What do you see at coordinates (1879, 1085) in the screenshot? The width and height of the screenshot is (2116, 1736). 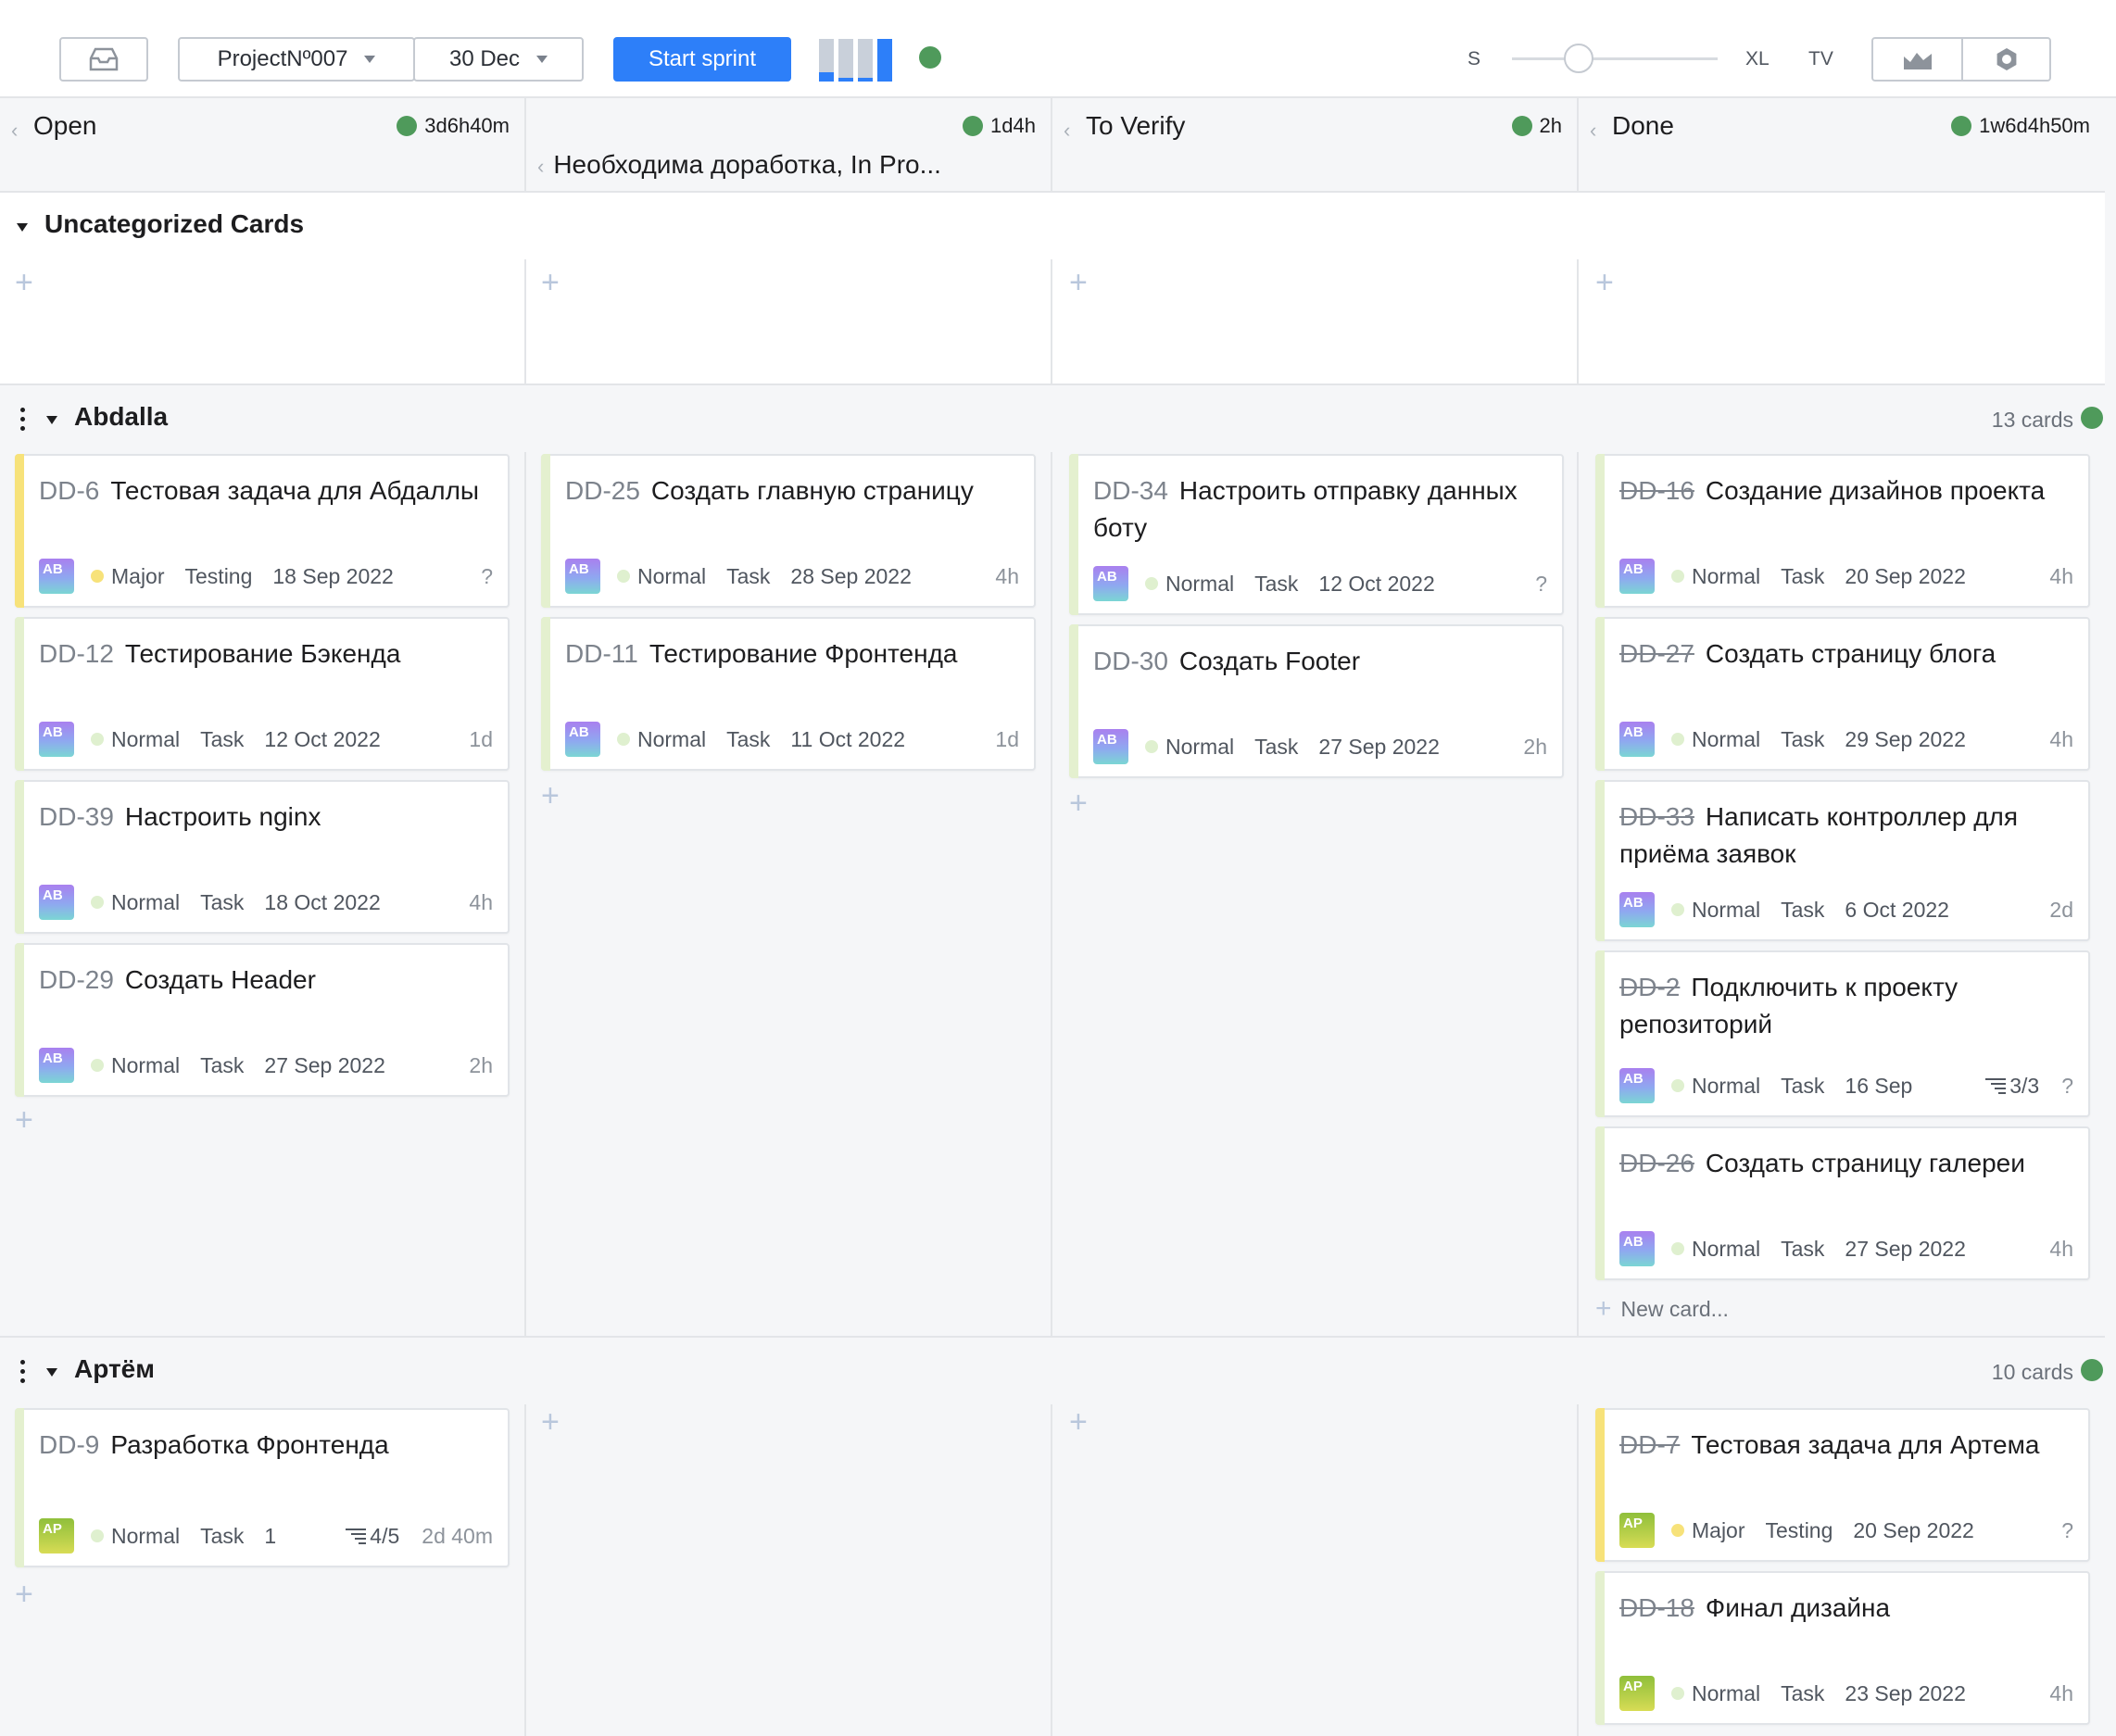 I see `card-date: 16 Sep` at bounding box center [1879, 1085].